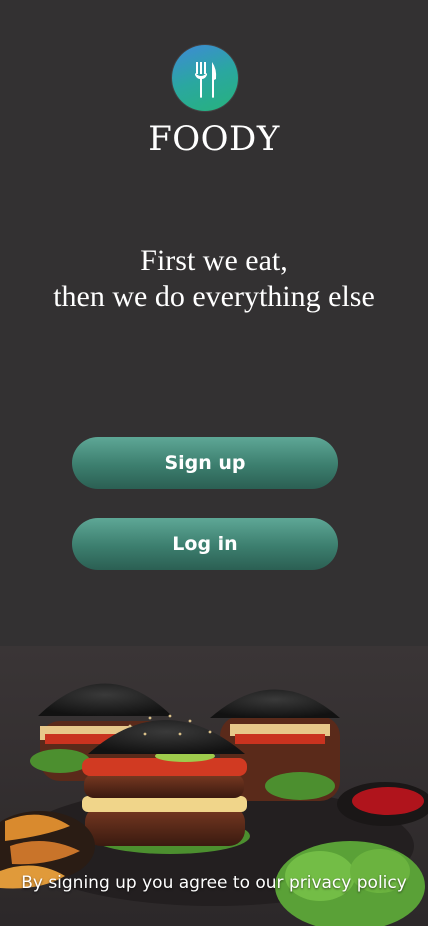 This screenshot has height=926, width=428. Describe the element at coordinates (205, 463) in the screenshot. I see `signup-button: Sign up` at that location.